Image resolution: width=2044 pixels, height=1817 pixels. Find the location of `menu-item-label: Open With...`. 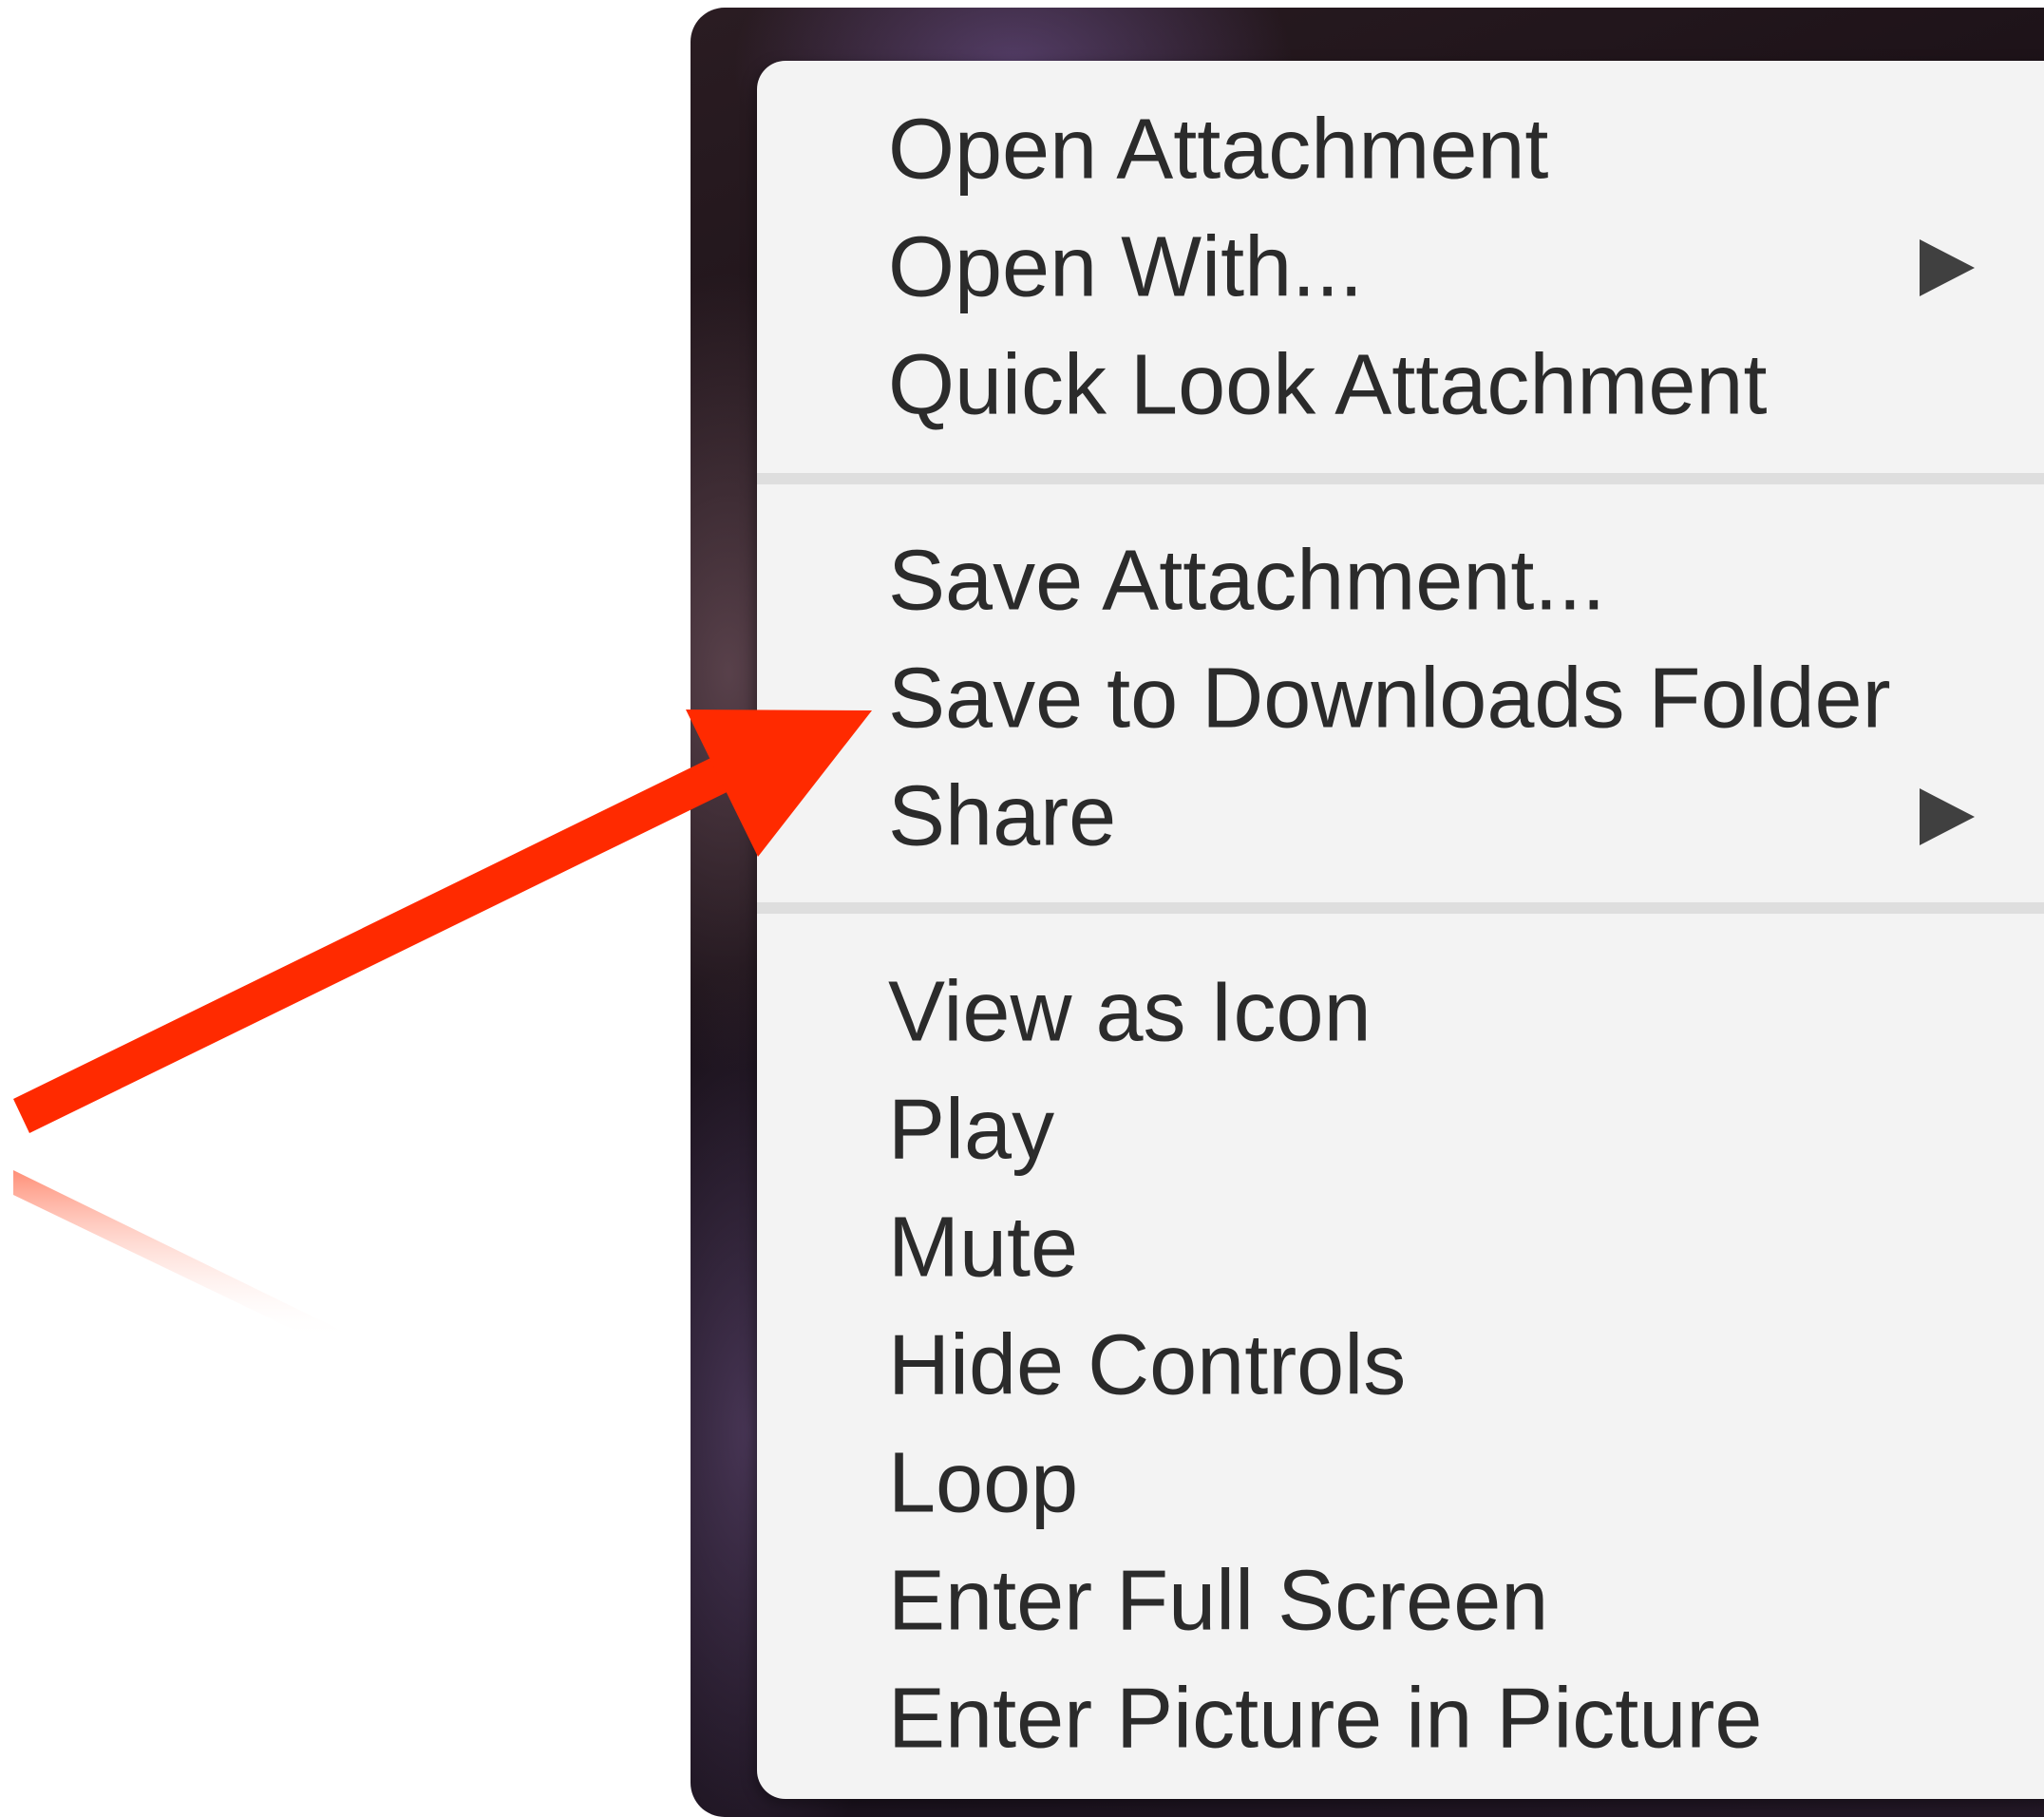

menu-item-label: Open With... is located at coordinates (1126, 267).